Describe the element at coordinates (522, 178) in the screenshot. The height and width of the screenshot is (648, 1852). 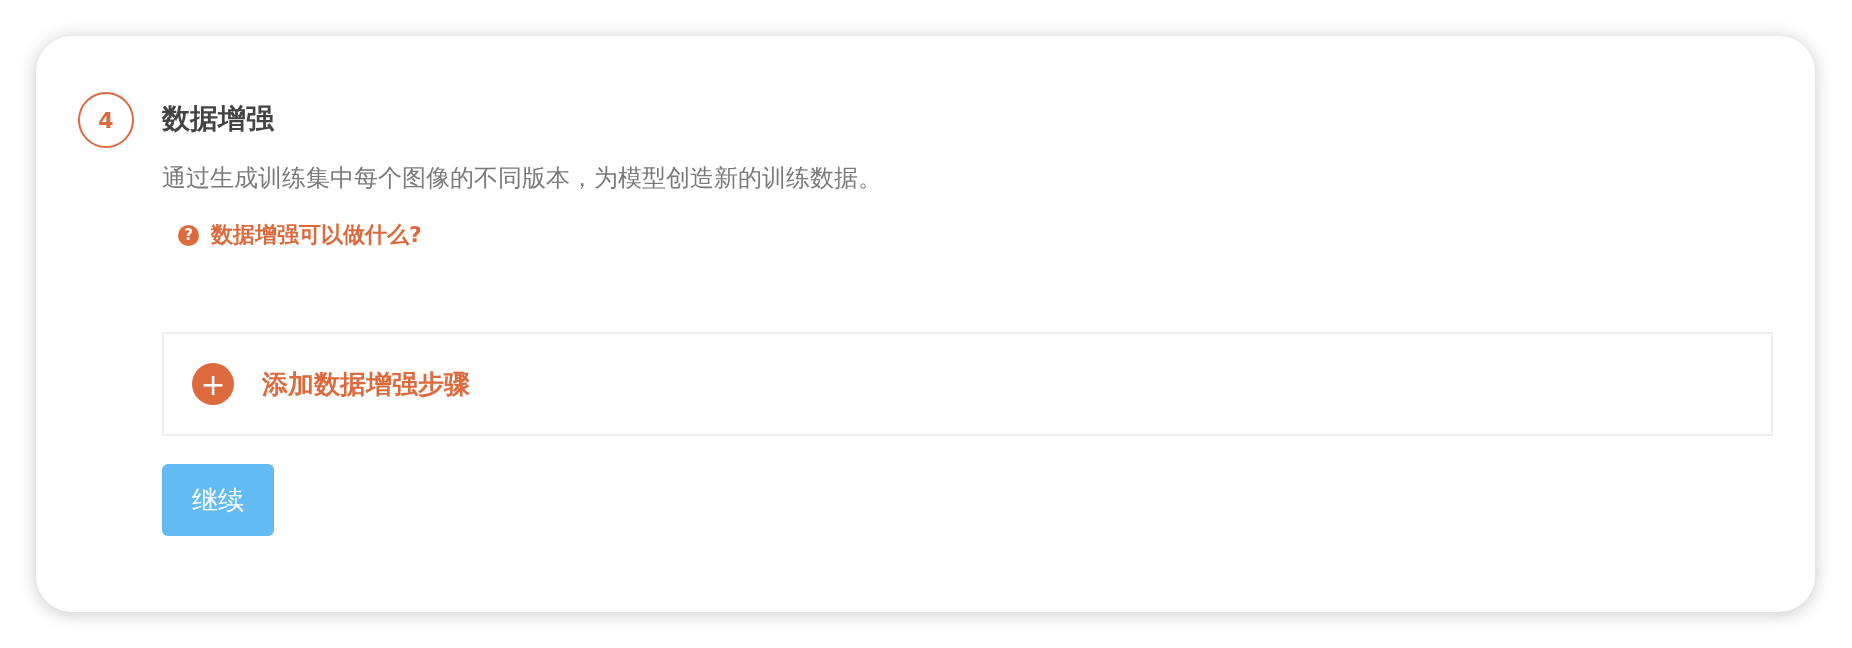
I see `step-description: 通过生成训练集中每个图像的不同版本，为模型创造新的训练数据。` at that location.